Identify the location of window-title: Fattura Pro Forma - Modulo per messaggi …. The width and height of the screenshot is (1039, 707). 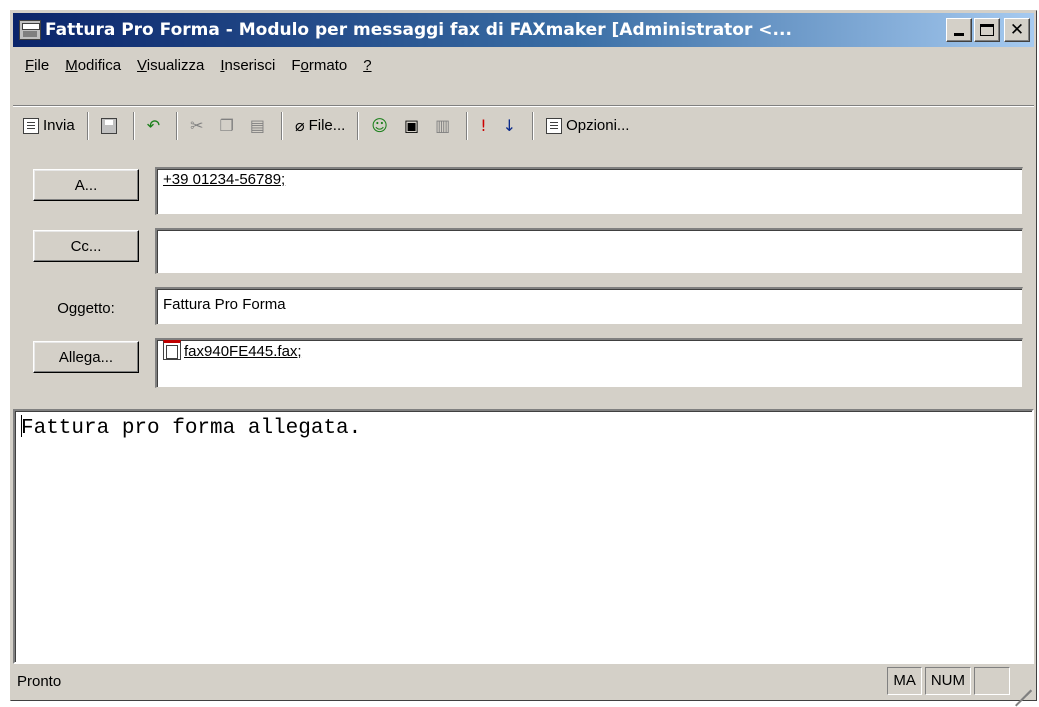
(418, 30).